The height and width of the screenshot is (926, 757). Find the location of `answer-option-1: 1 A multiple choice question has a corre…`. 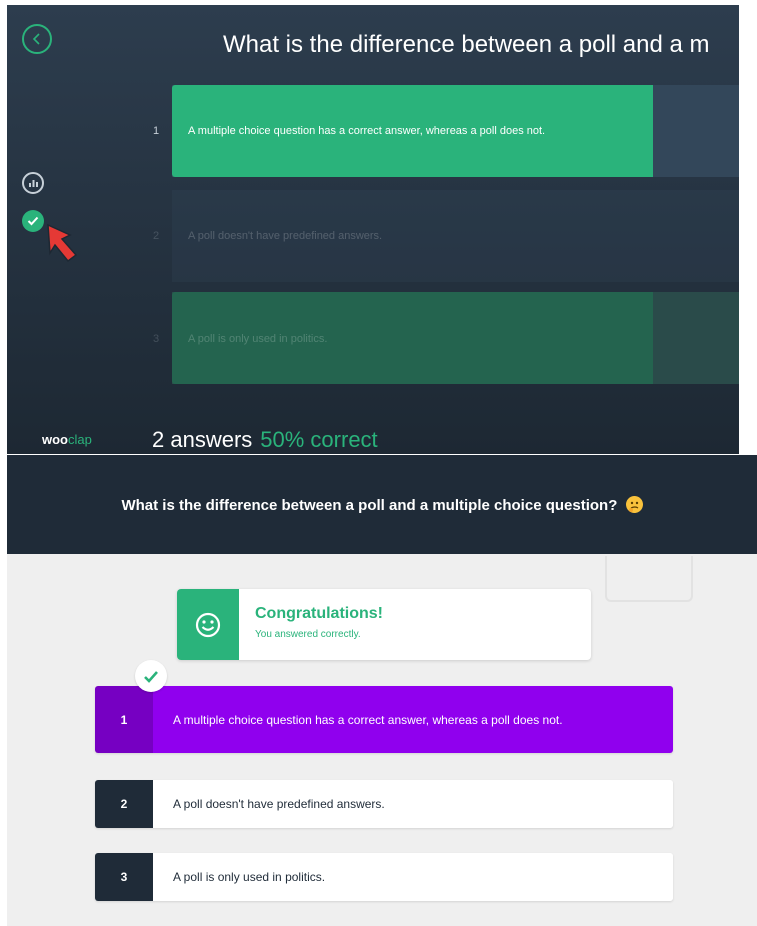

answer-option-1: 1 A multiple choice question has a corre… is located at coordinates (384, 719).